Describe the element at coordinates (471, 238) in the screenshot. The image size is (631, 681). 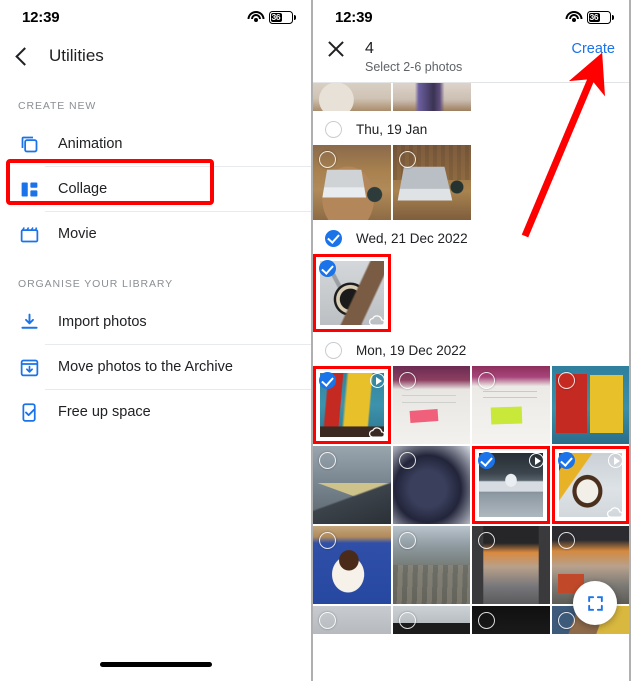
I see `date-header-wed-21-dec-2022: Wed, 21 Dec 2022` at that location.